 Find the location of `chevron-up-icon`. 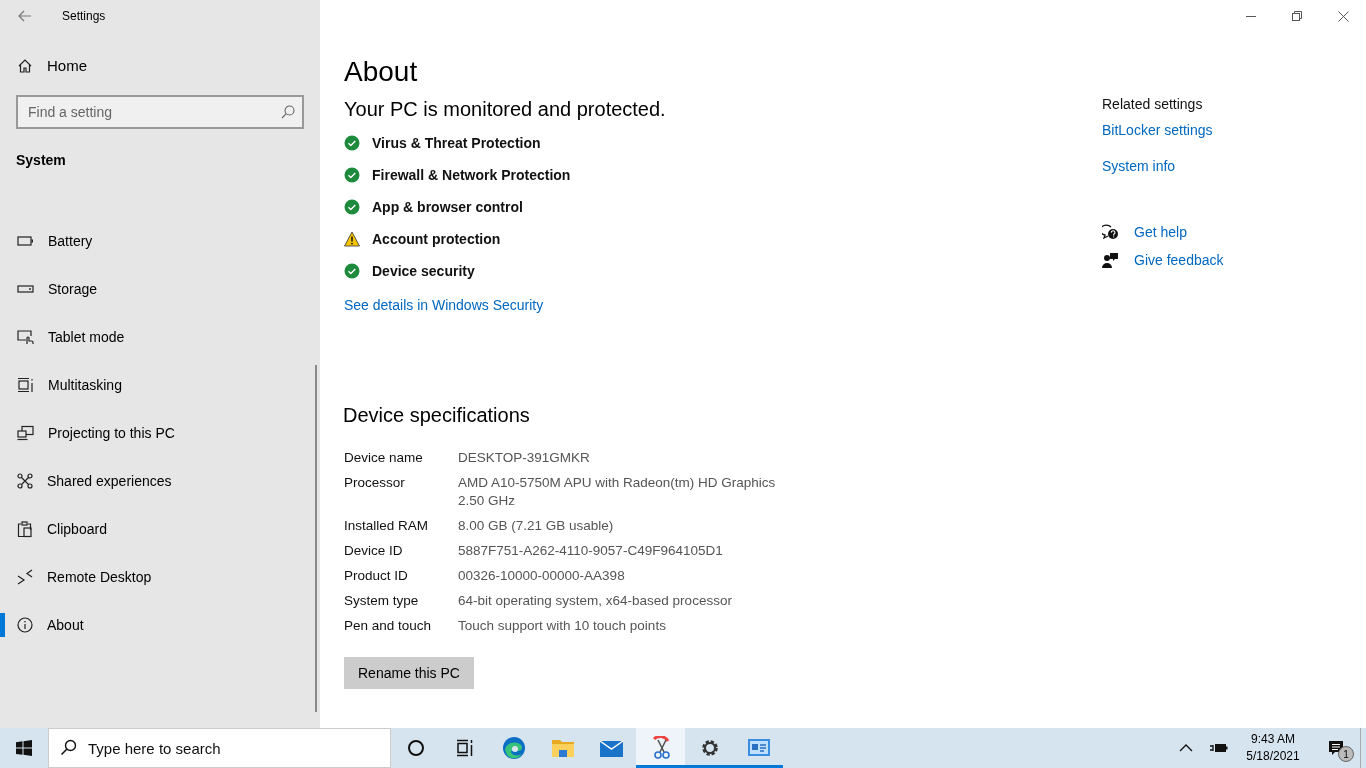

chevron-up-icon is located at coordinates (1186, 748).